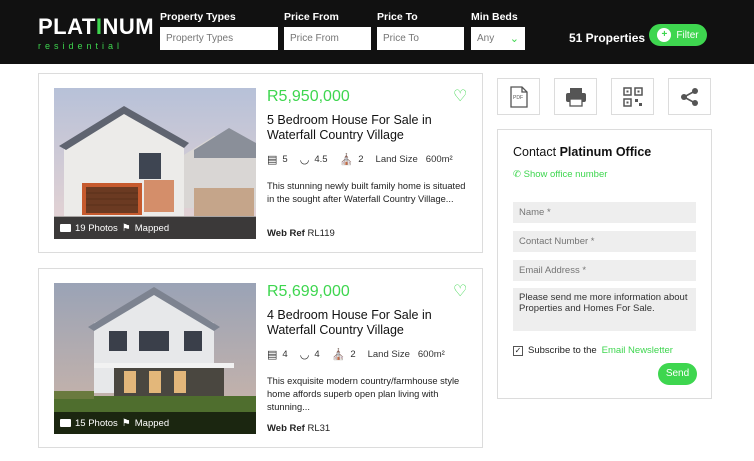  Describe the element at coordinates (299, 428) in the screenshot. I see `web-ref: Web Ref RL31` at that location.